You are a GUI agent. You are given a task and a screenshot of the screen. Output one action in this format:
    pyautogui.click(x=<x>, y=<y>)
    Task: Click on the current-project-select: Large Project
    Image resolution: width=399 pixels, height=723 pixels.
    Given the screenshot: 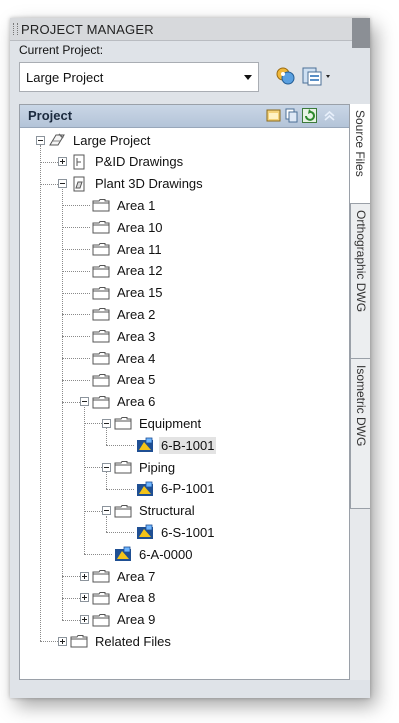 What is the action you would take?
    pyautogui.click(x=139, y=77)
    